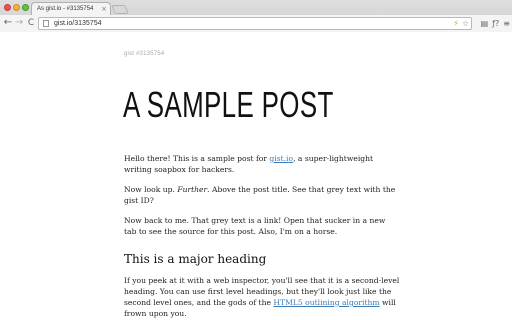 The height and width of the screenshot is (320, 512). What do you see at coordinates (192, 189) in the screenshot?
I see `emphasis-text: Further` at bounding box center [192, 189].